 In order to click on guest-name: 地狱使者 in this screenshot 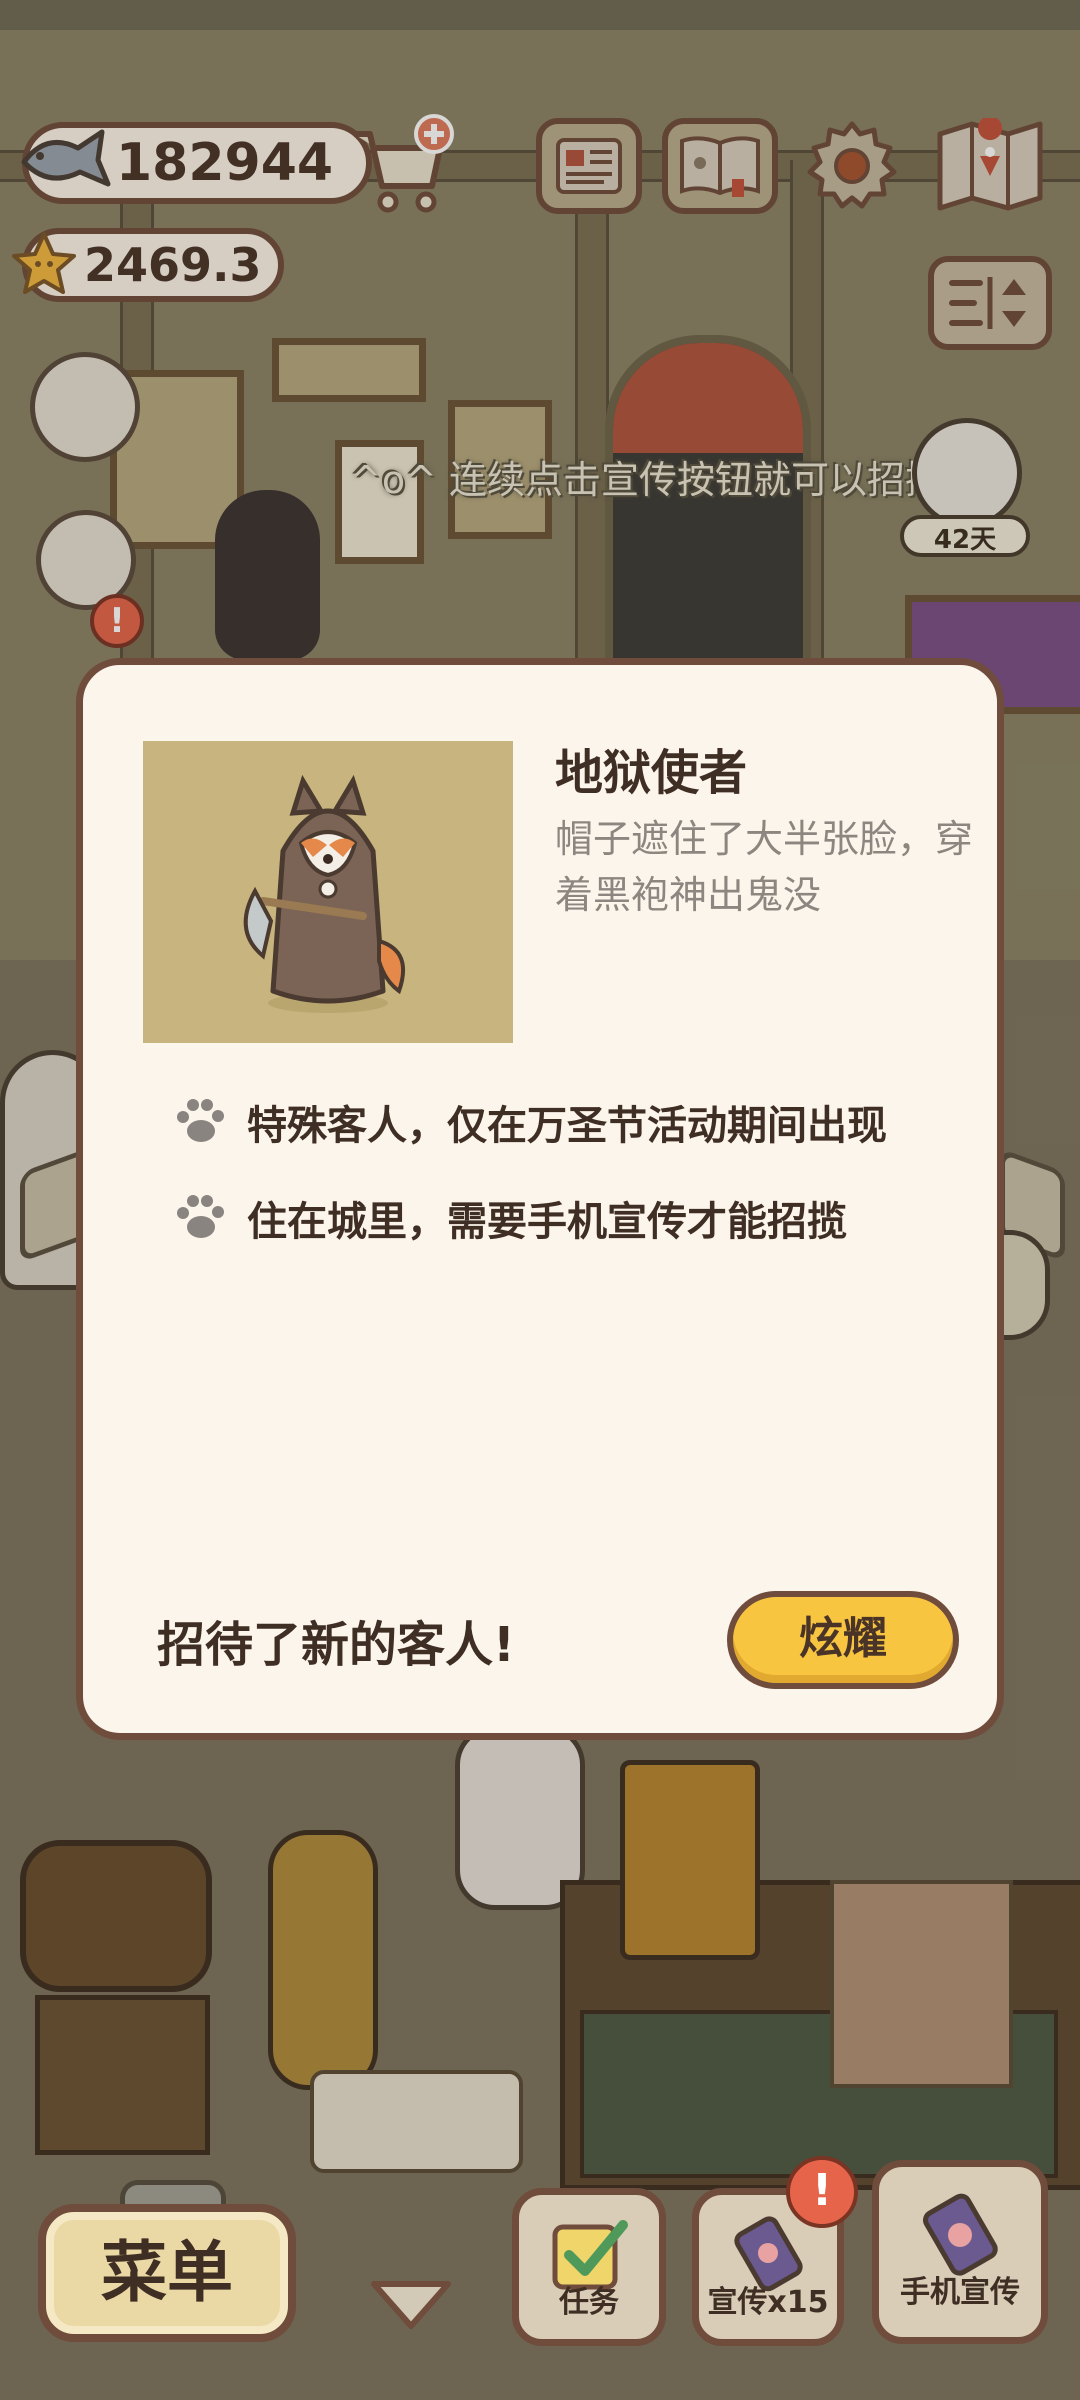, I will do `click(651, 773)`.